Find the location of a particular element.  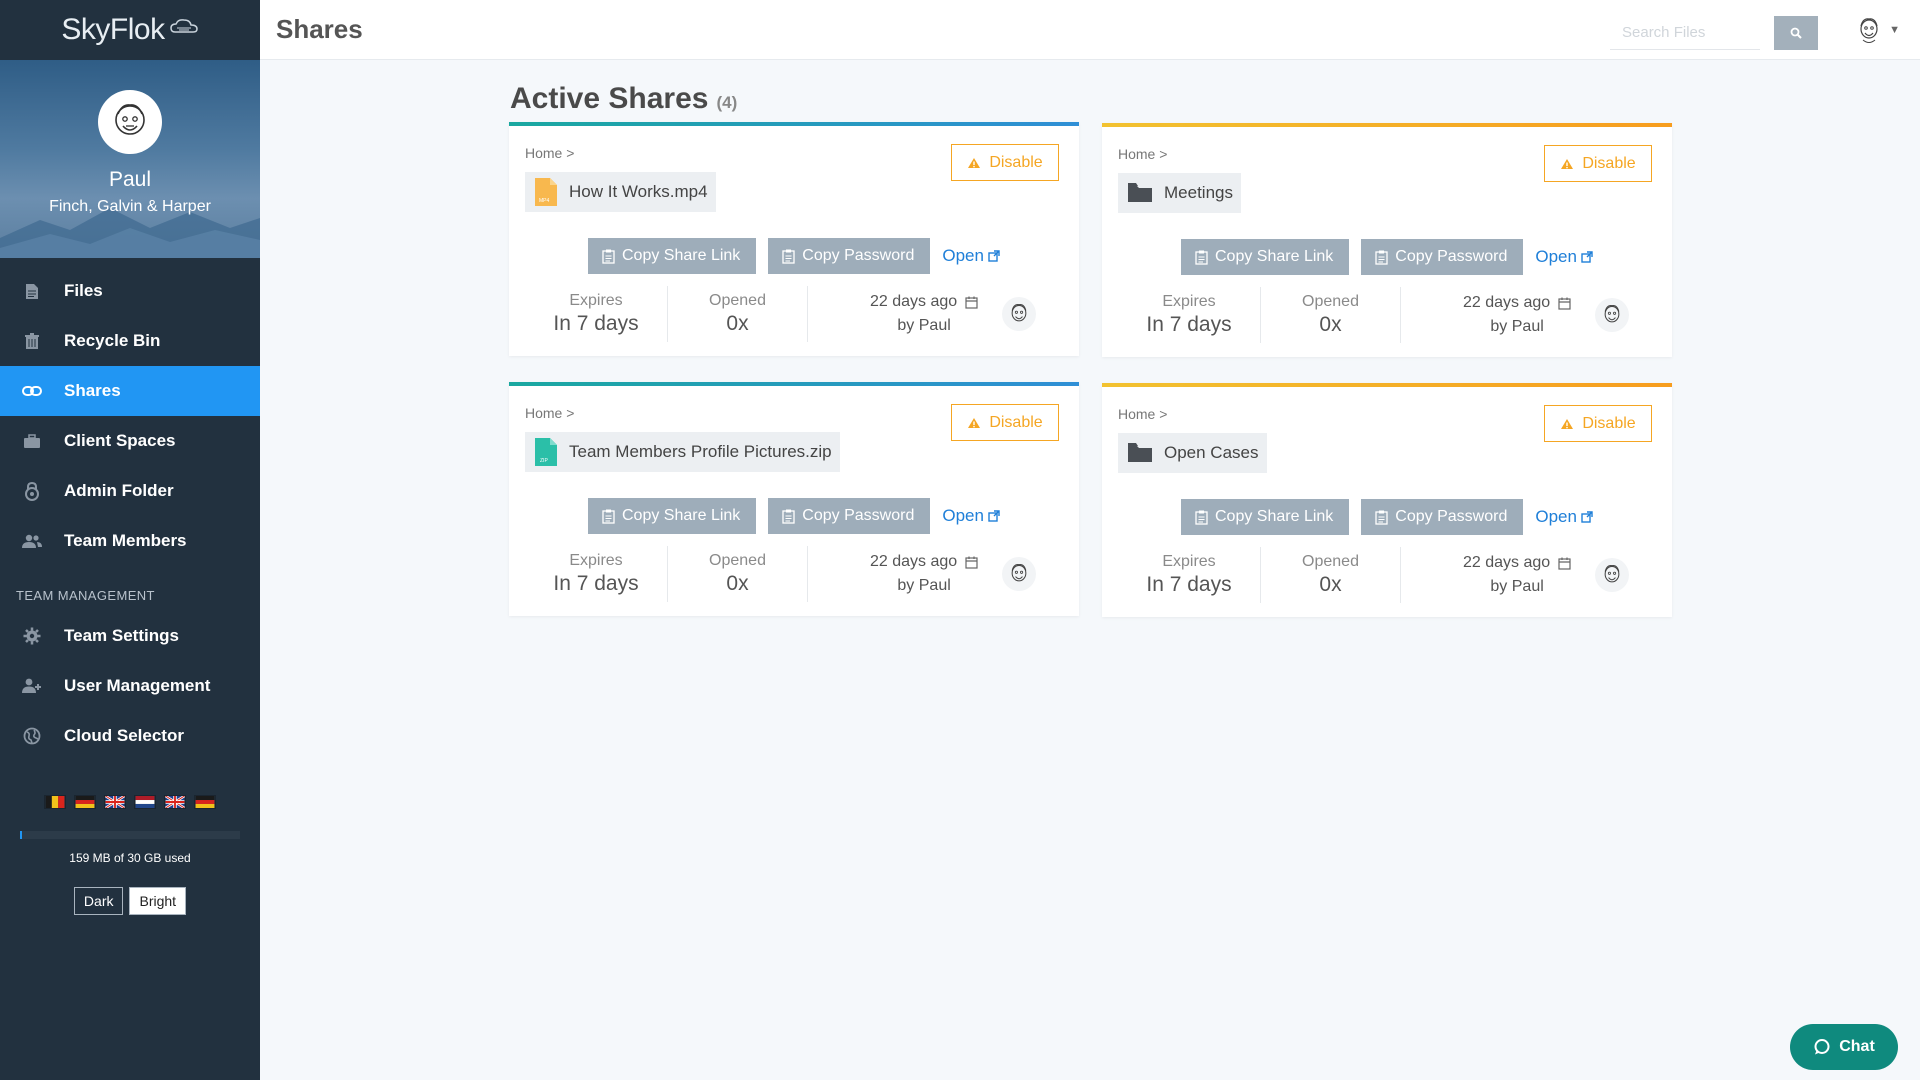

chat-bubble-icon is located at coordinates (1822, 1047).